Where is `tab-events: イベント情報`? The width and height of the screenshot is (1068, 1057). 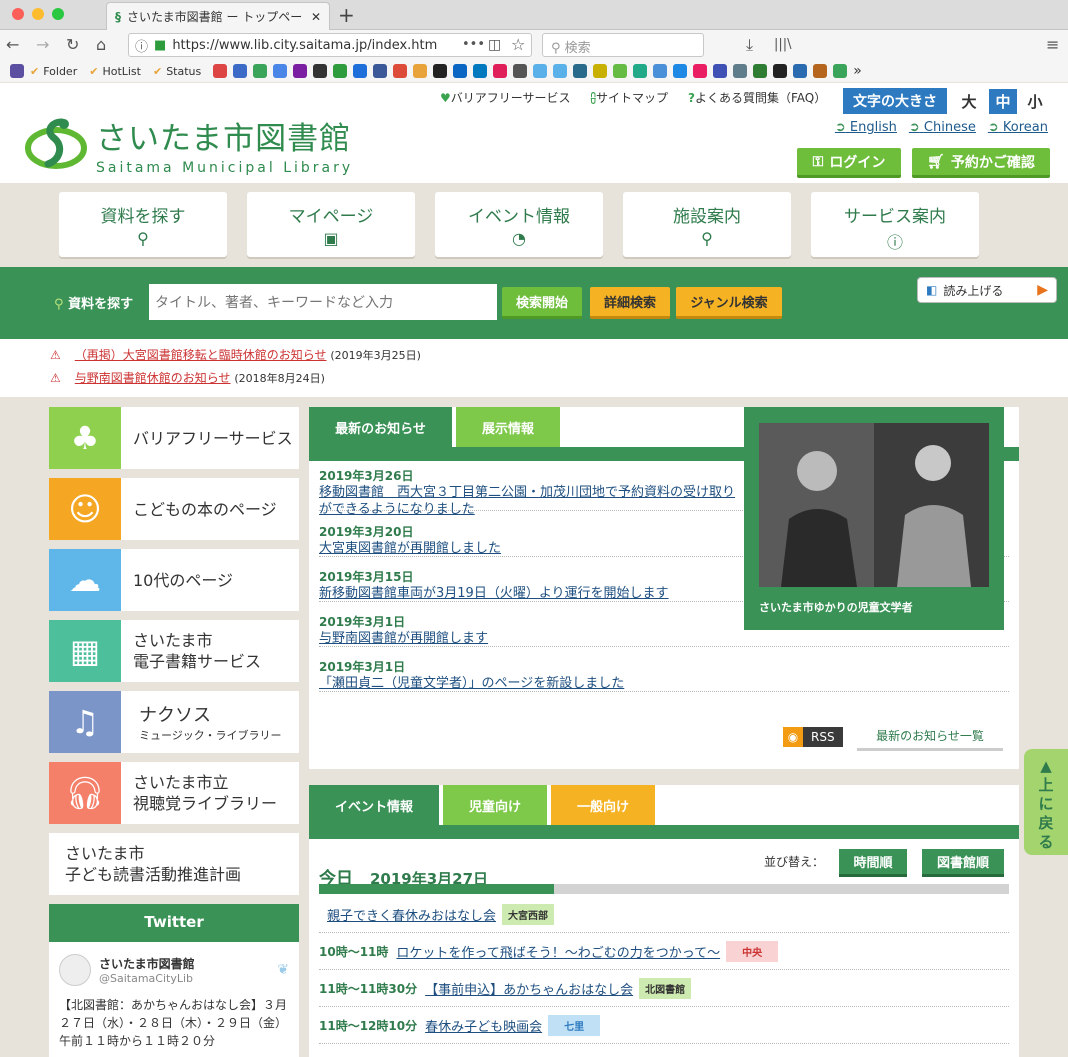
tab-events: イベント情報 is located at coordinates (374, 805).